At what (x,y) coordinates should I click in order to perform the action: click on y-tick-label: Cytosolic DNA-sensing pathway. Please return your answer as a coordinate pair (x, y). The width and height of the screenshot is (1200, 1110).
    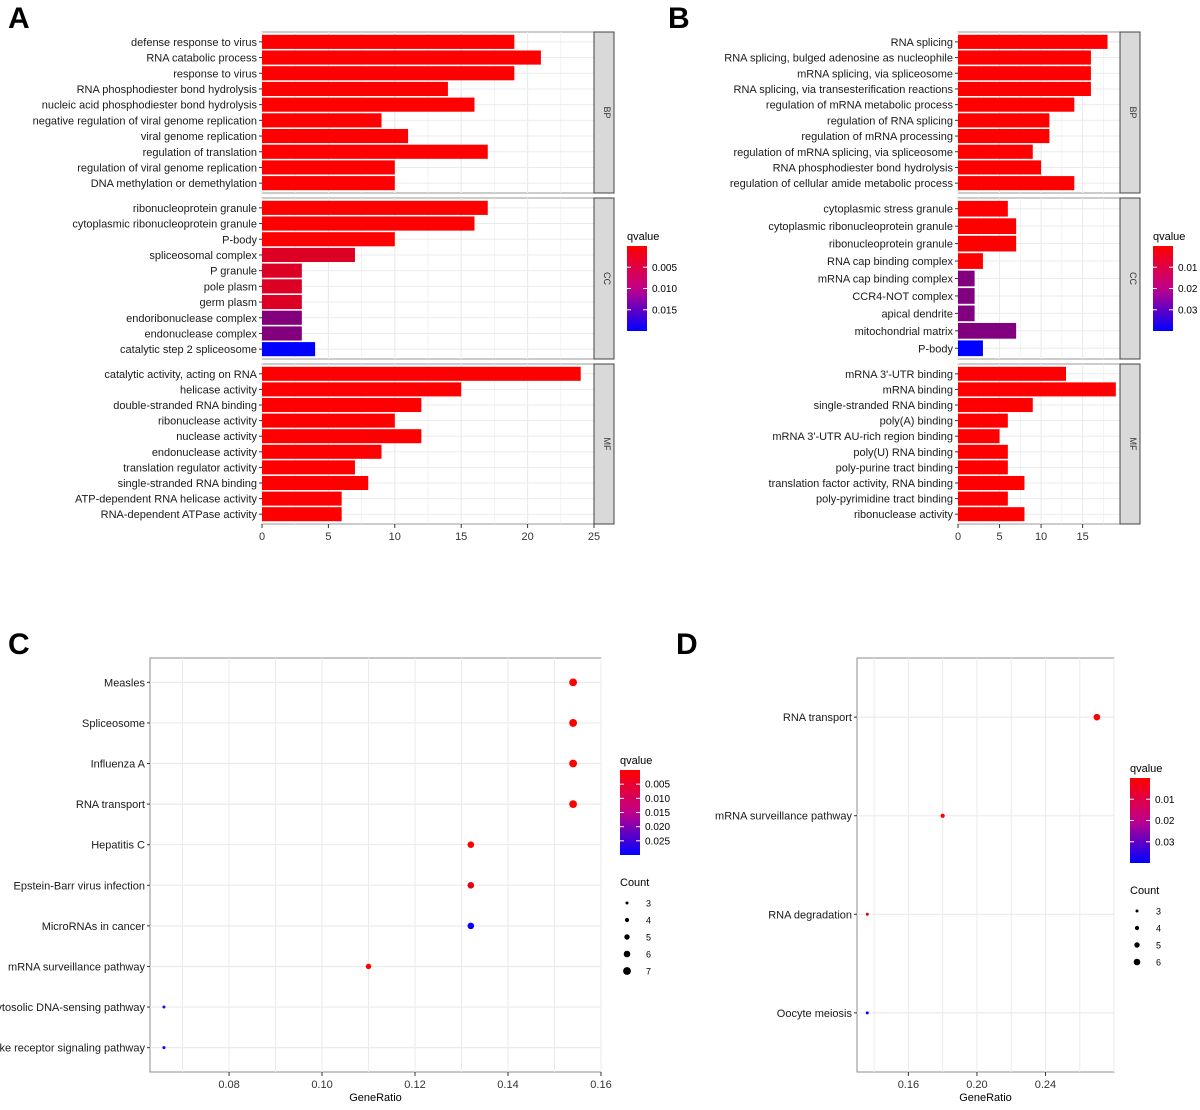
    Looking at the image, I should click on (72, 1008).